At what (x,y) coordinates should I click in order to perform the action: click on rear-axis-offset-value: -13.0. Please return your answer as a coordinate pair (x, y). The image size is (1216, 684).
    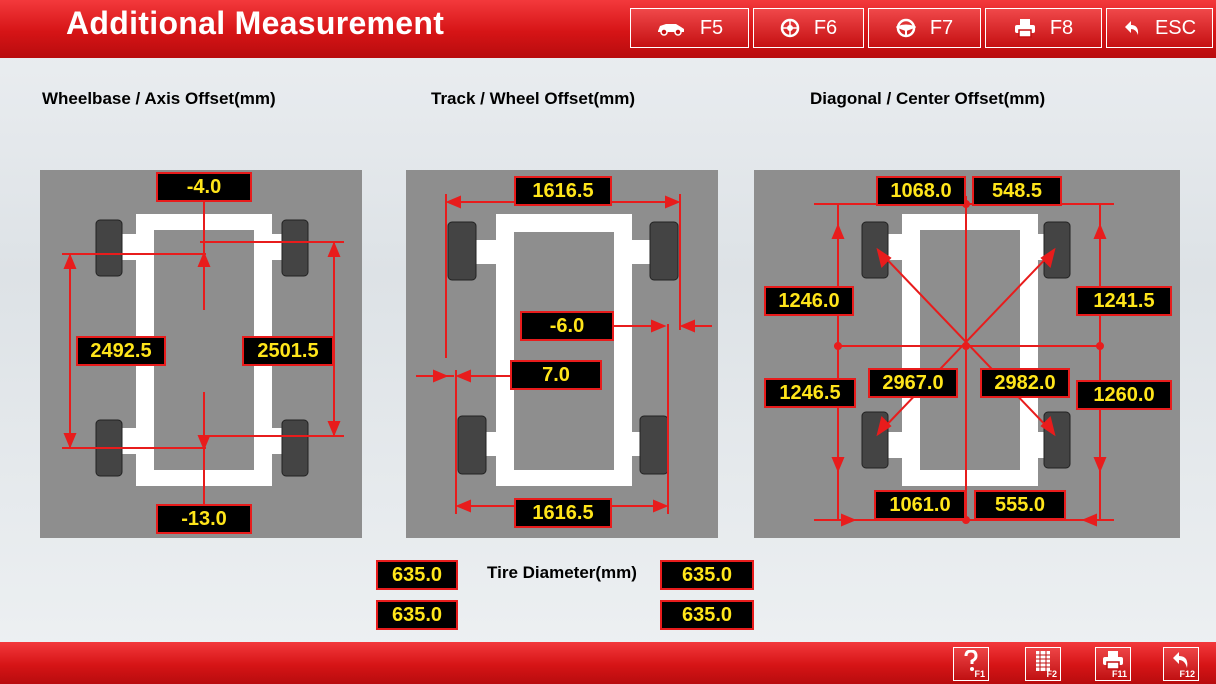
    Looking at the image, I should click on (204, 519).